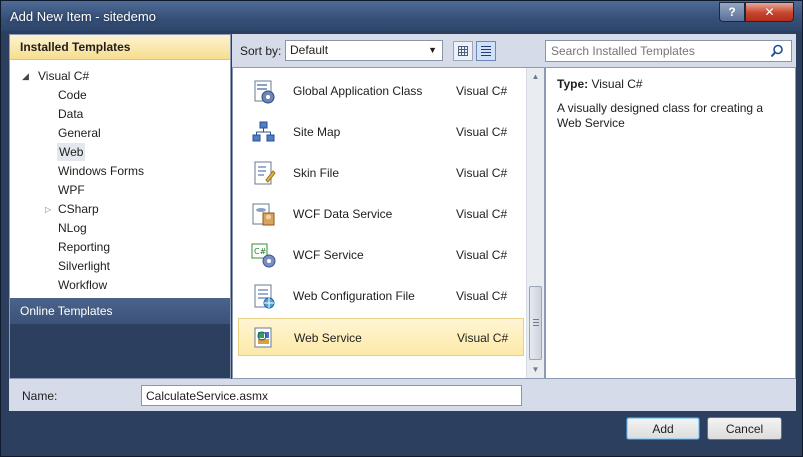 The width and height of the screenshot is (803, 457). I want to click on name-bar: Name:, so click(402, 395).